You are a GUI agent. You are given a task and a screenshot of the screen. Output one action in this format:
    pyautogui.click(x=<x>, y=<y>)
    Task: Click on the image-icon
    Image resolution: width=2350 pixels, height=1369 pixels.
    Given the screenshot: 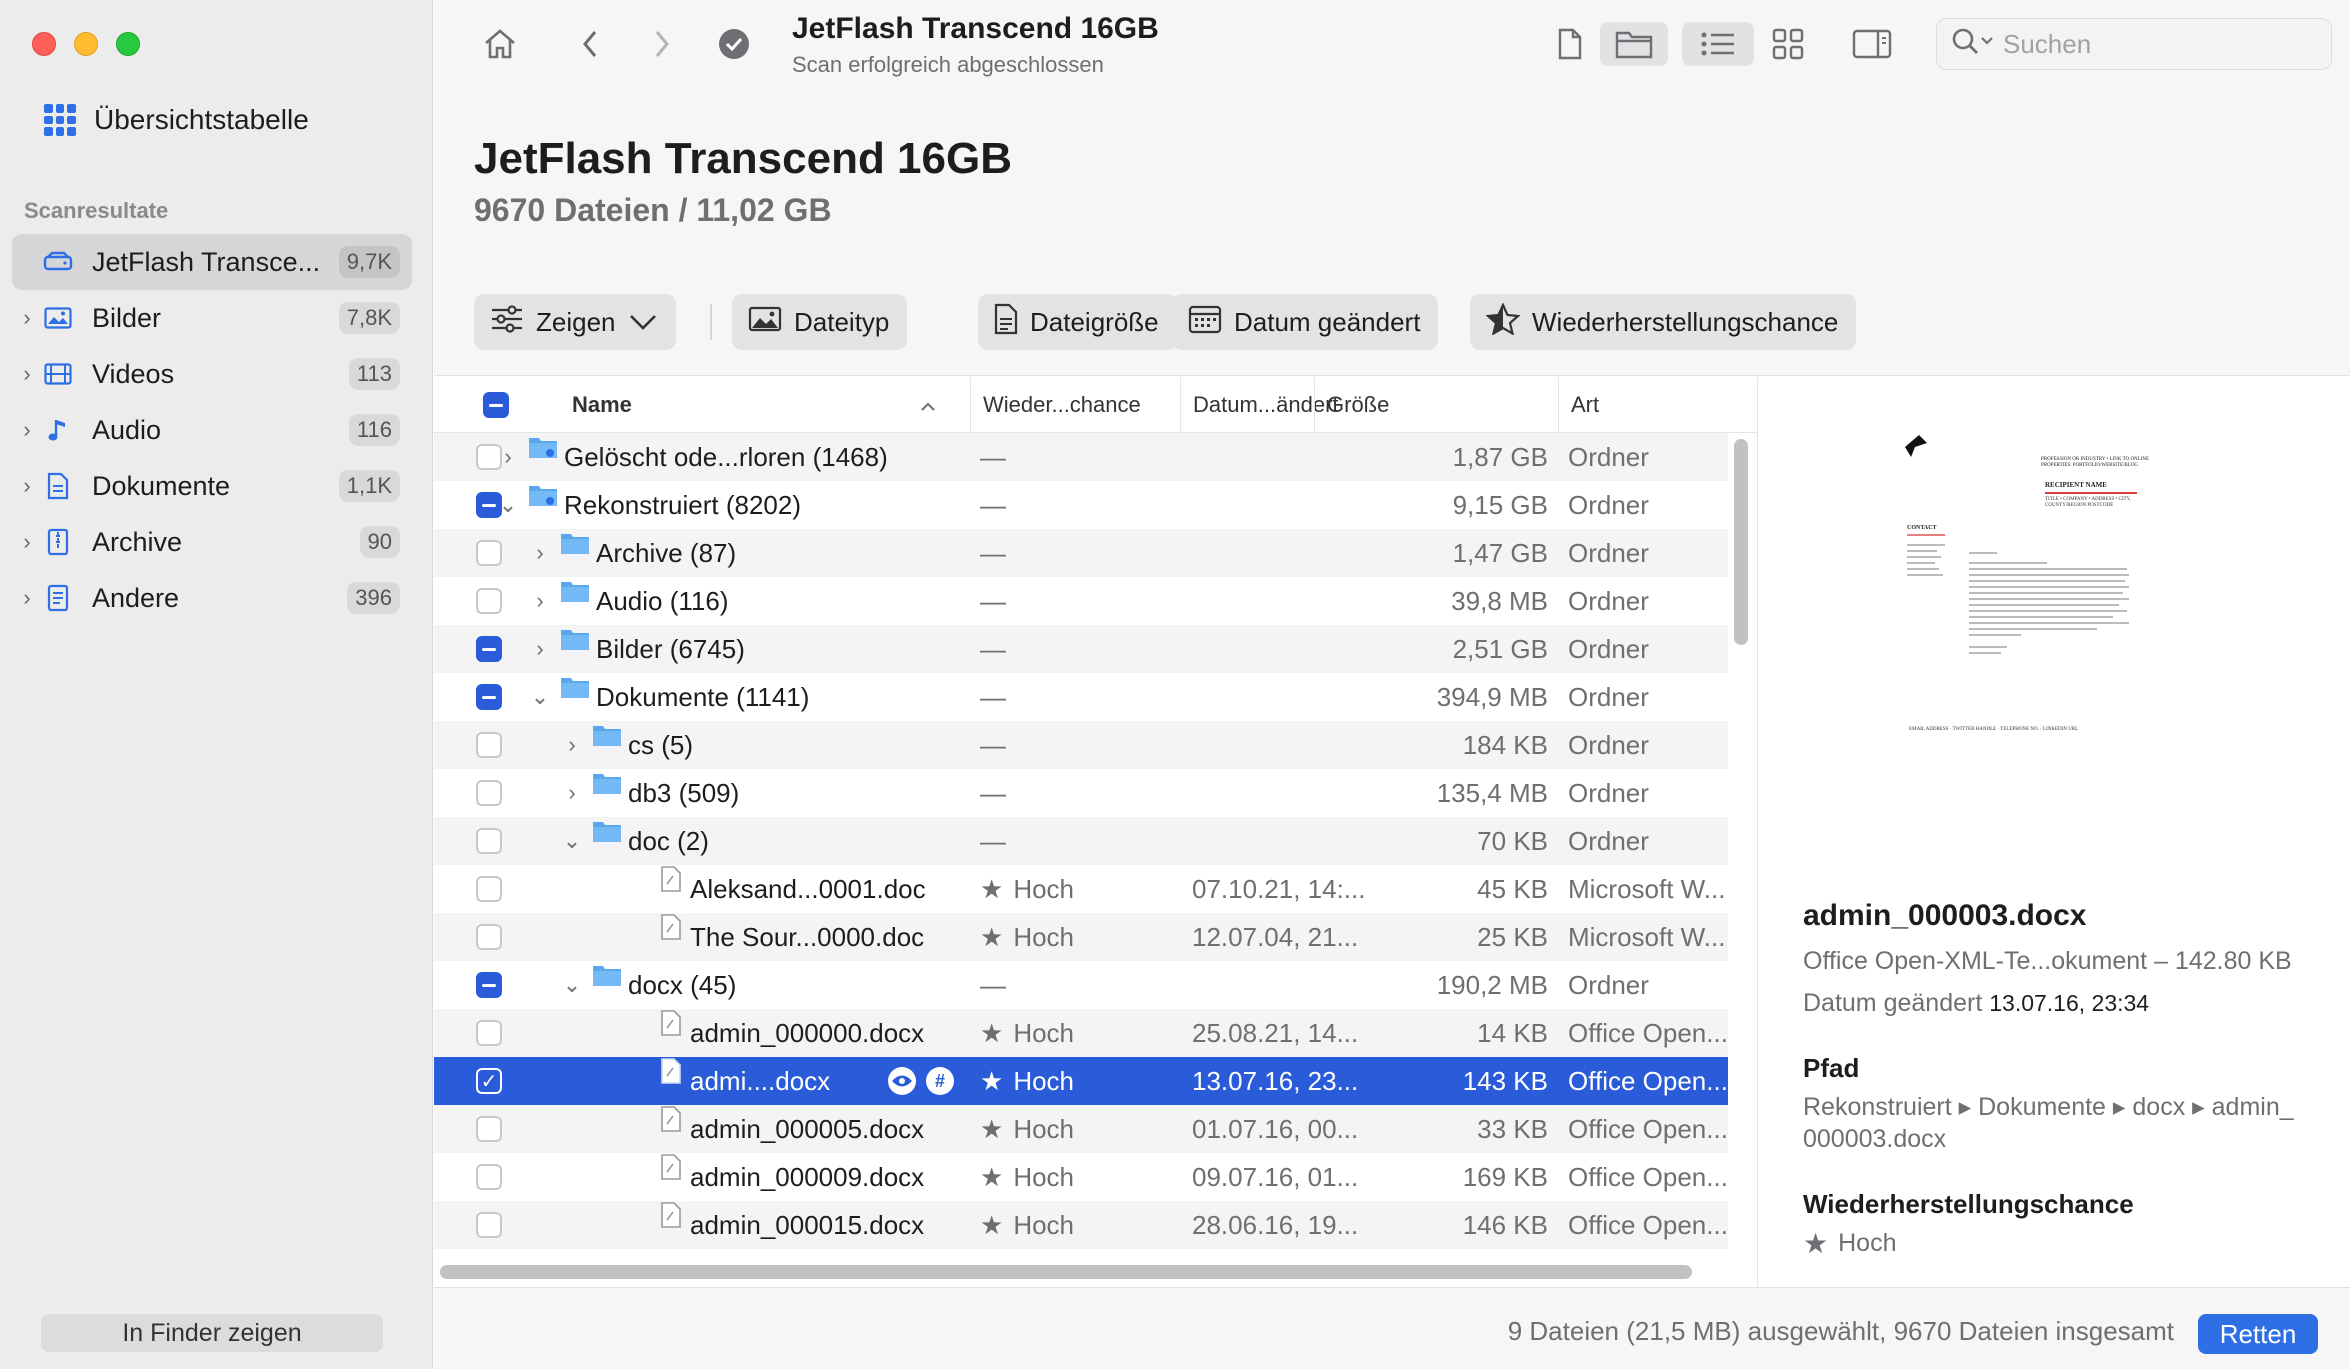 What is the action you would take?
    pyautogui.click(x=765, y=322)
    